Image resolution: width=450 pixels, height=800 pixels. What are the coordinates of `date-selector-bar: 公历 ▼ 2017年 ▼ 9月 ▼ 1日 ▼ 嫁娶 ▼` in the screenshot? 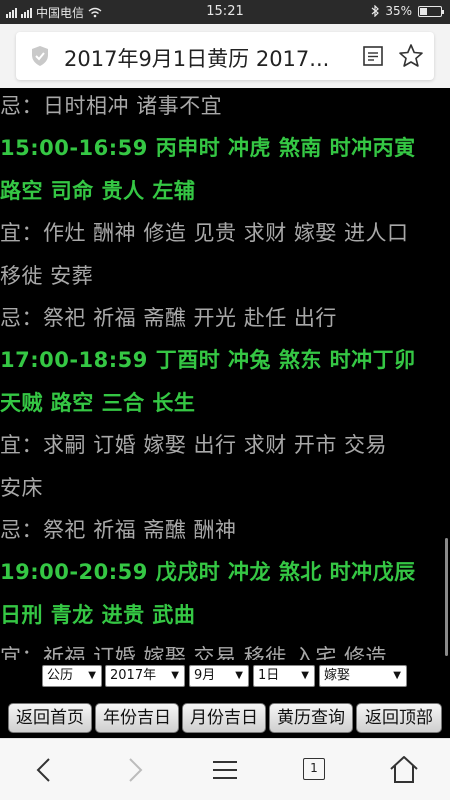 It's located at (225, 677).